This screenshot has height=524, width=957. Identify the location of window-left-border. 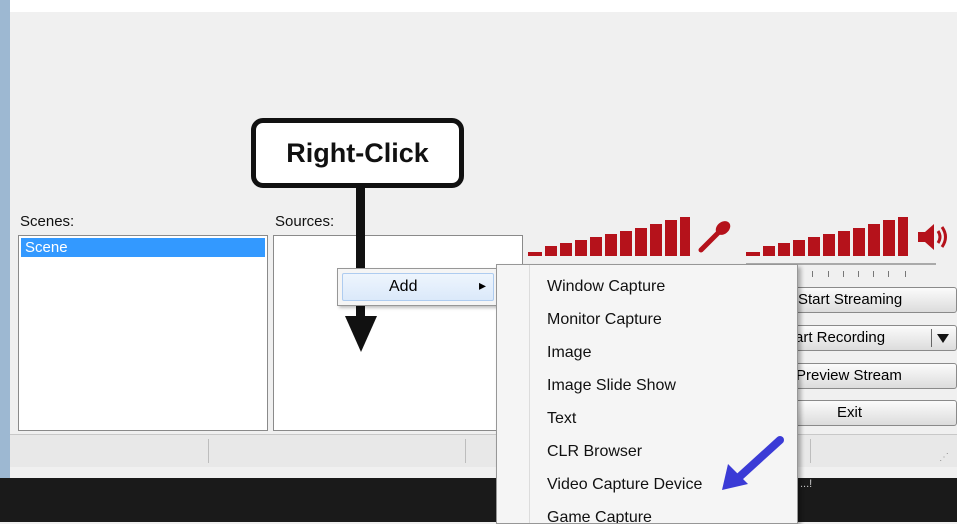
(5, 239).